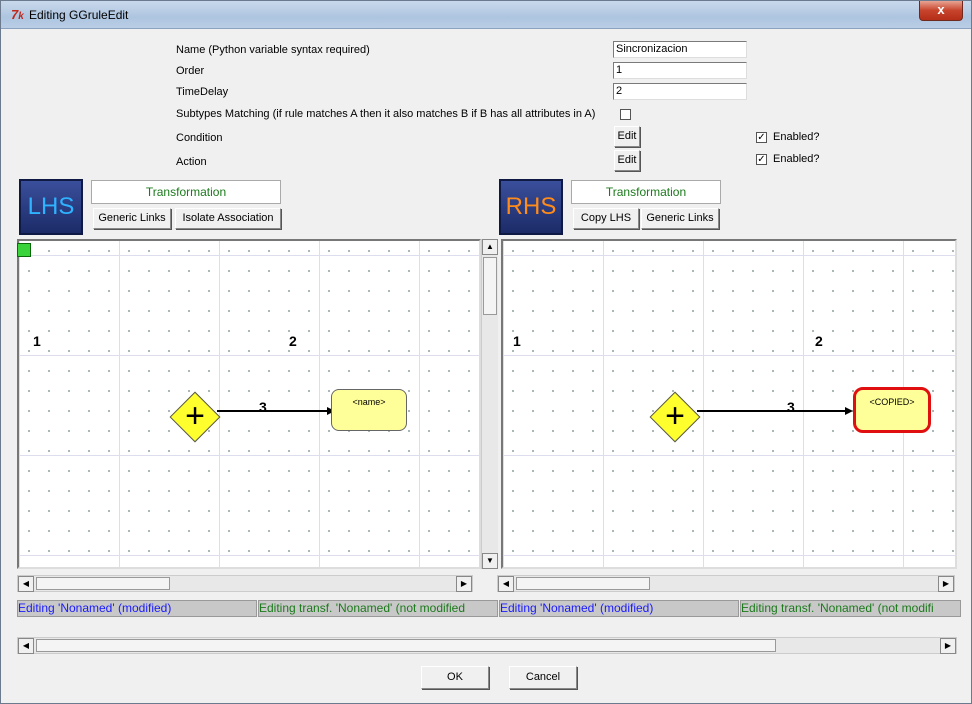 The width and height of the screenshot is (972, 704). Describe the element at coordinates (202, 92) in the screenshot. I see `timedelay-label: TimeDelay` at that location.